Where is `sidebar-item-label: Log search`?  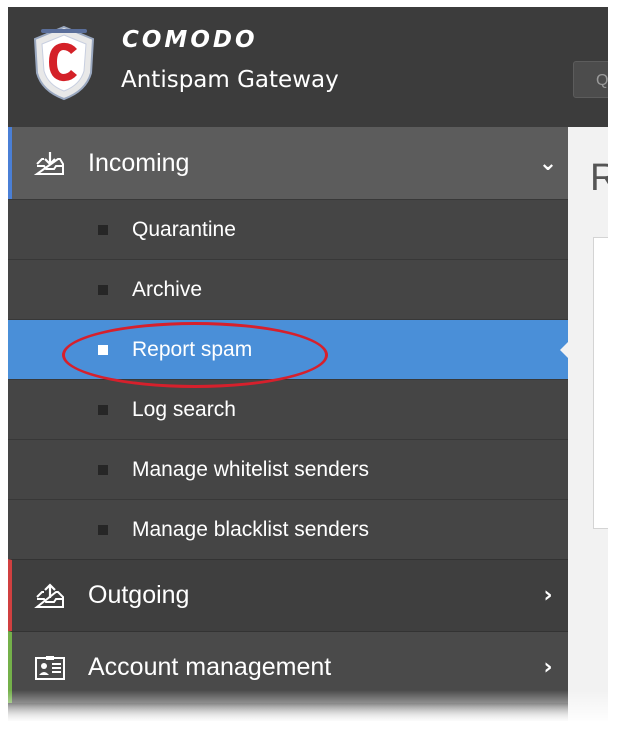
sidebar-item-label: Log search is located at coordinates (184, 409).